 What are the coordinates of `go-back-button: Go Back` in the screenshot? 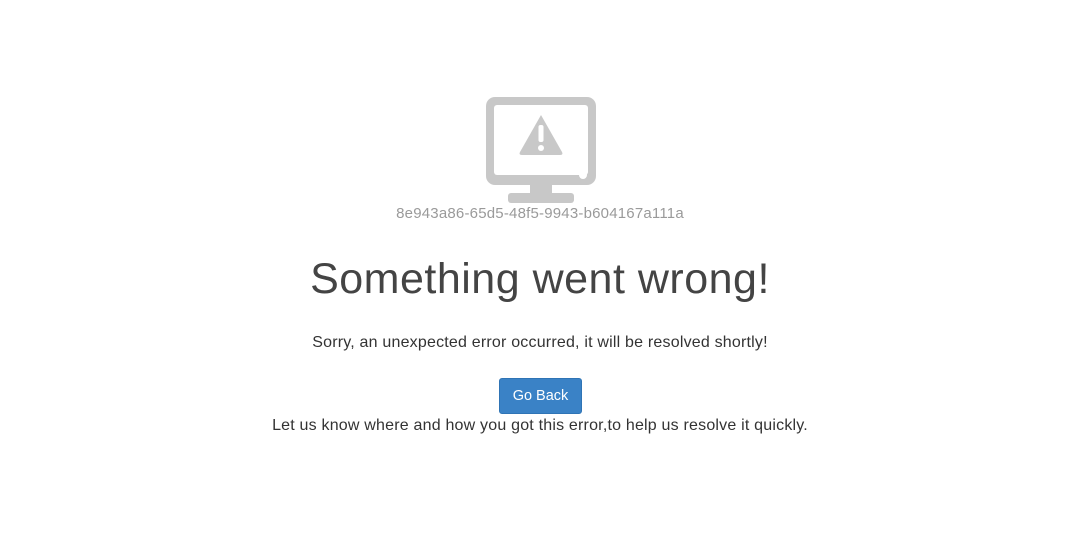 It's located at (540, 396).